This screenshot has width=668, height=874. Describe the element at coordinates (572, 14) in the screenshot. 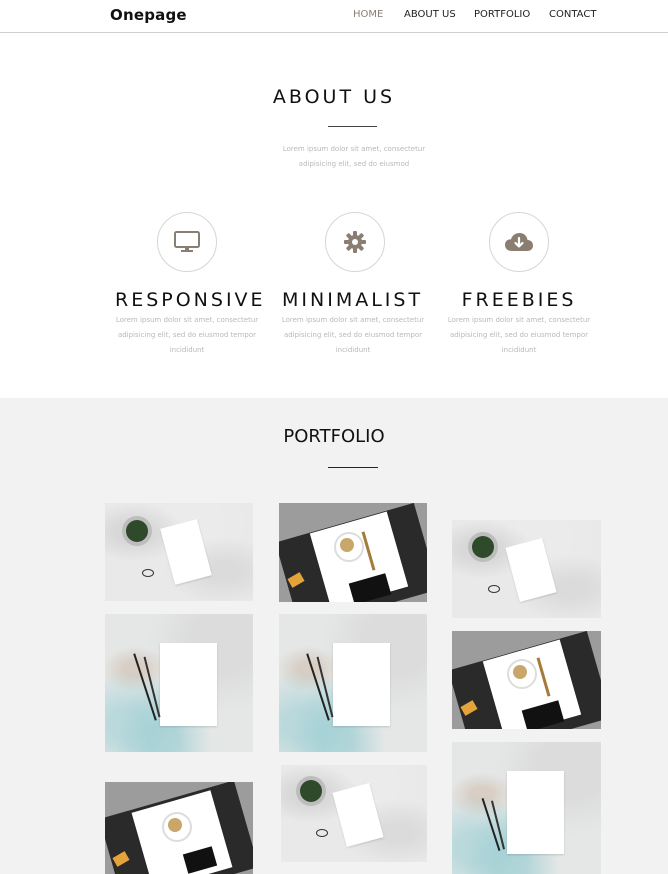

I see `nav-item-contact: CONTACT` at that location.